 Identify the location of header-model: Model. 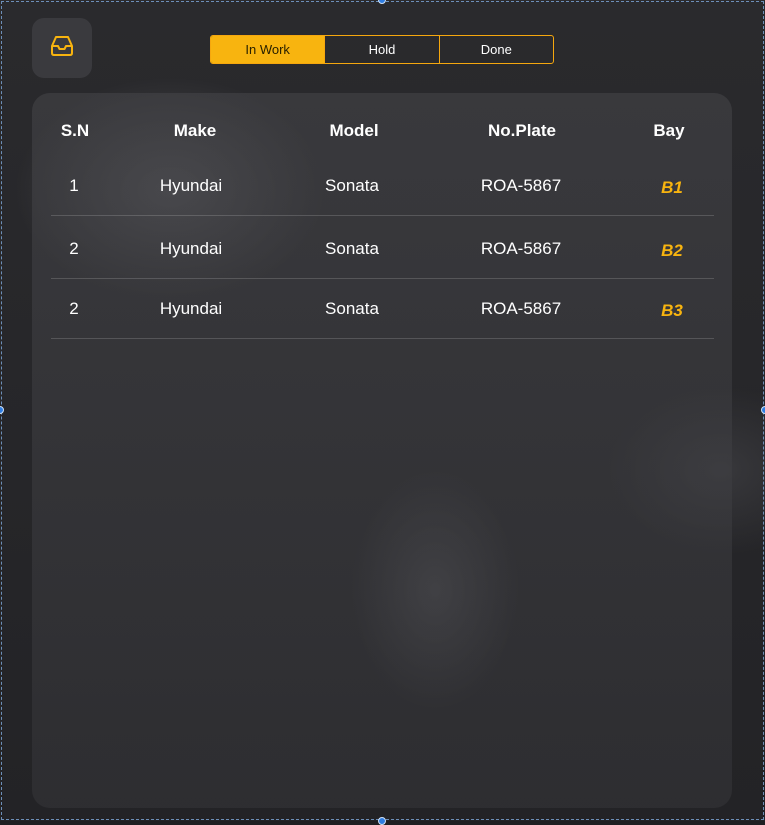
(354, 130).